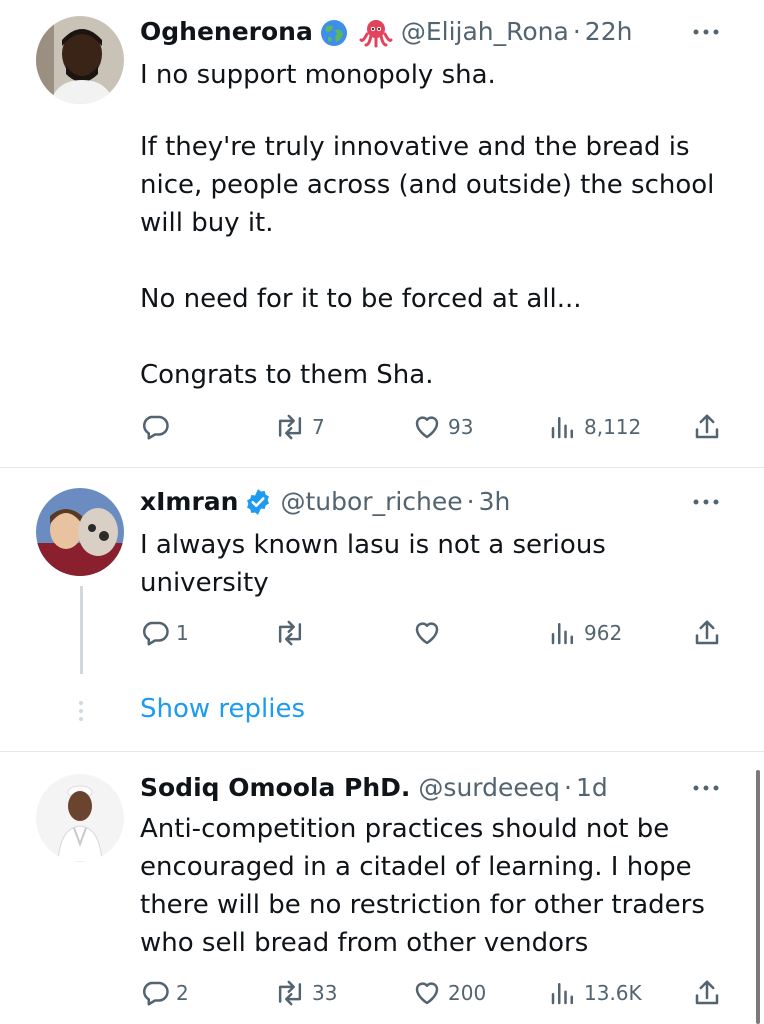 Image resolution: width=764 pixels, height=1024 pixels. What do you see at coordinates (461, 427) in the screenshot?
I see `like-count: 93` at bounding box center [461, 427].